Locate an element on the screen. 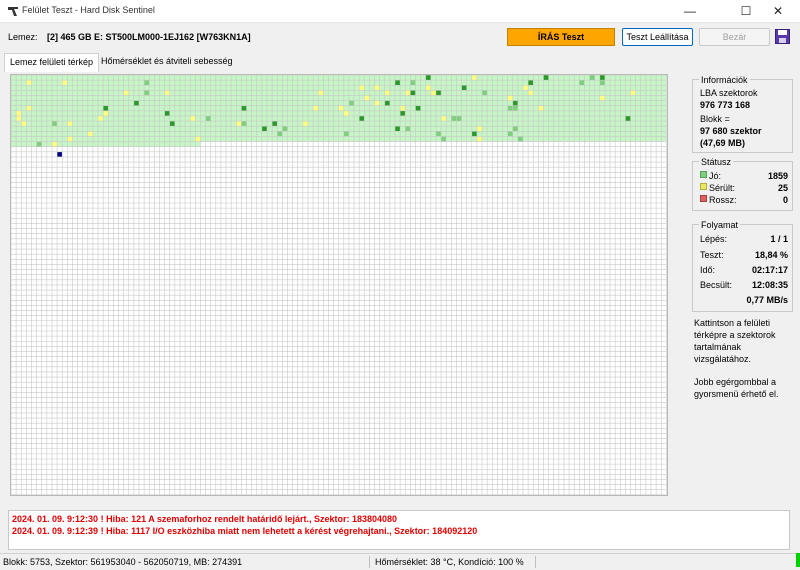 The height and width of the screenshot is (570, 800). save-icon is located at coordinates (782, 36).